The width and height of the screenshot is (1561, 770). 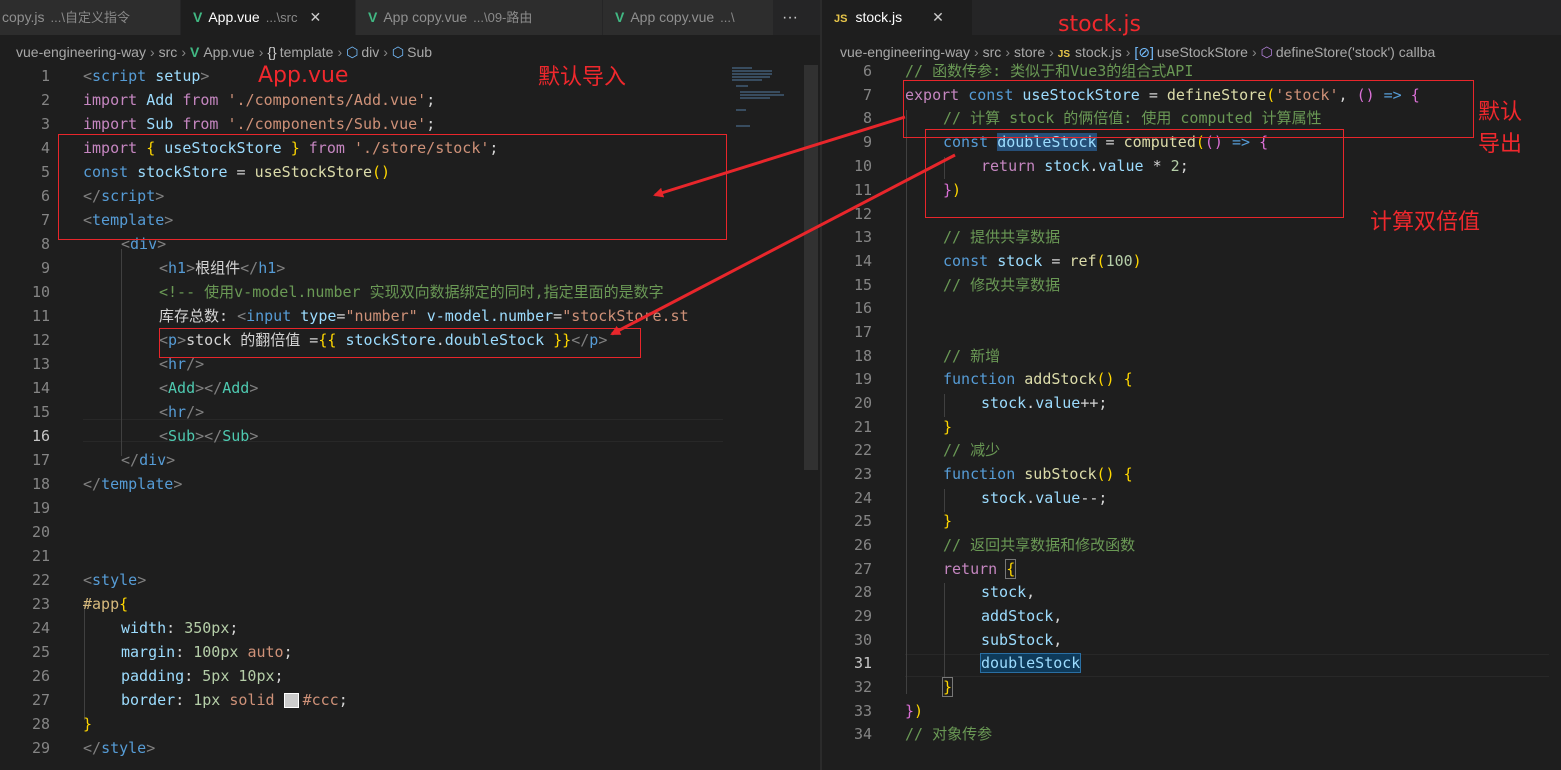 I want to click on annotation-arrows, so click(x=783, y=225).